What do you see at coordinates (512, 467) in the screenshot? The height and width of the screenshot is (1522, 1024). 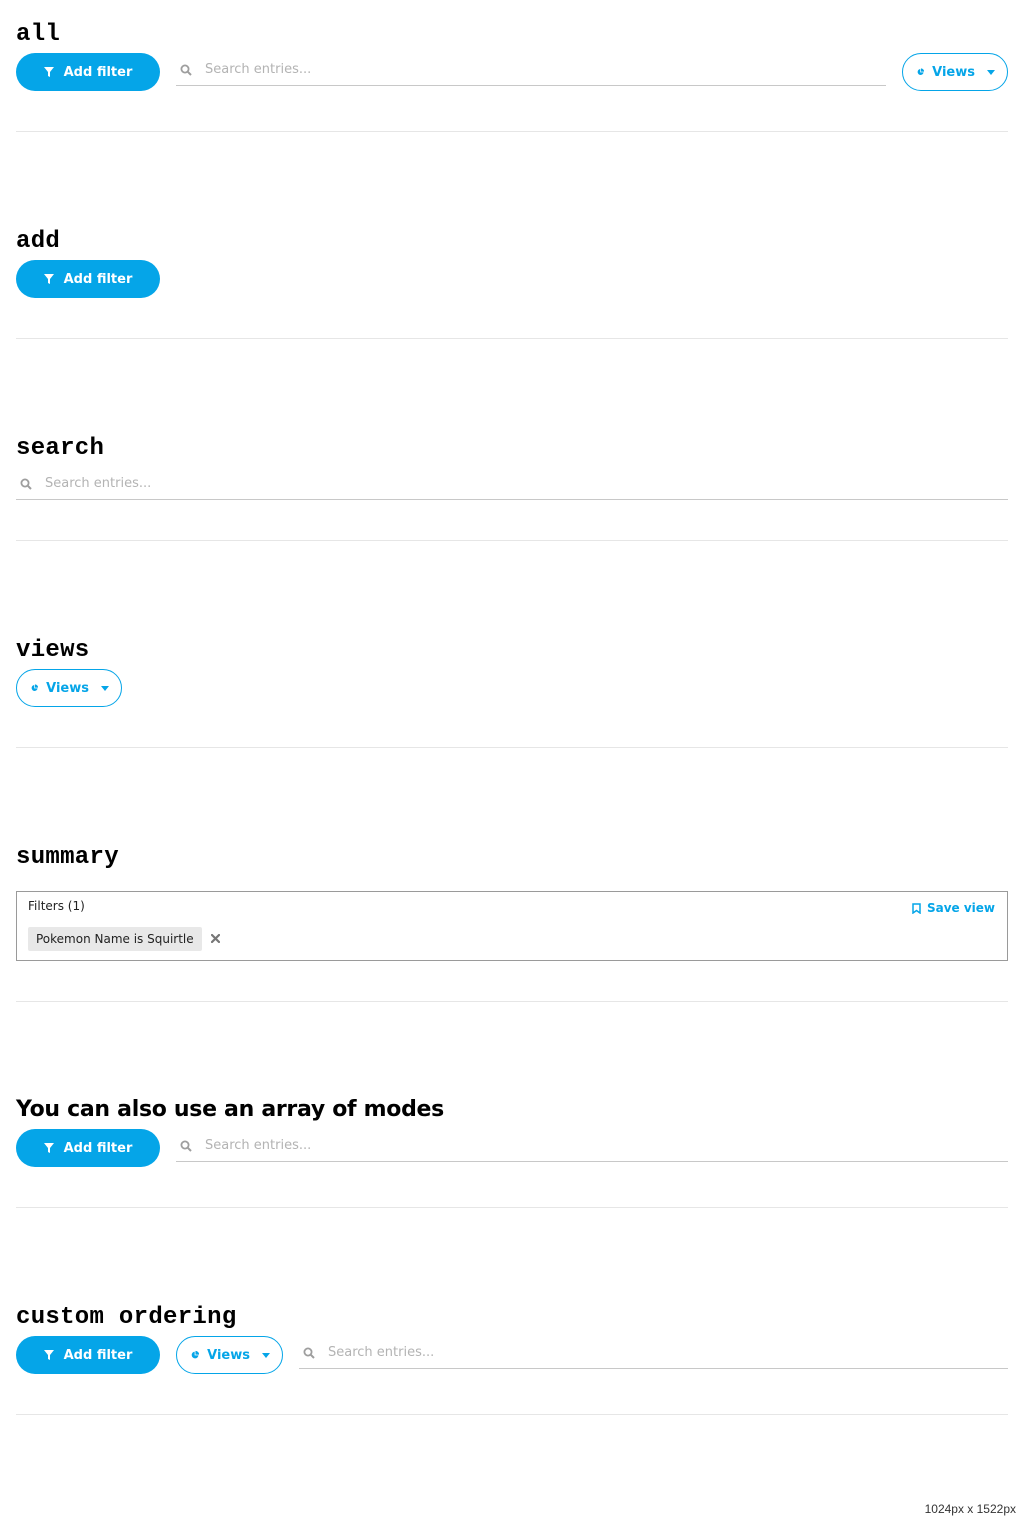 I see `section-search: search` at bounding box center [512, 467].